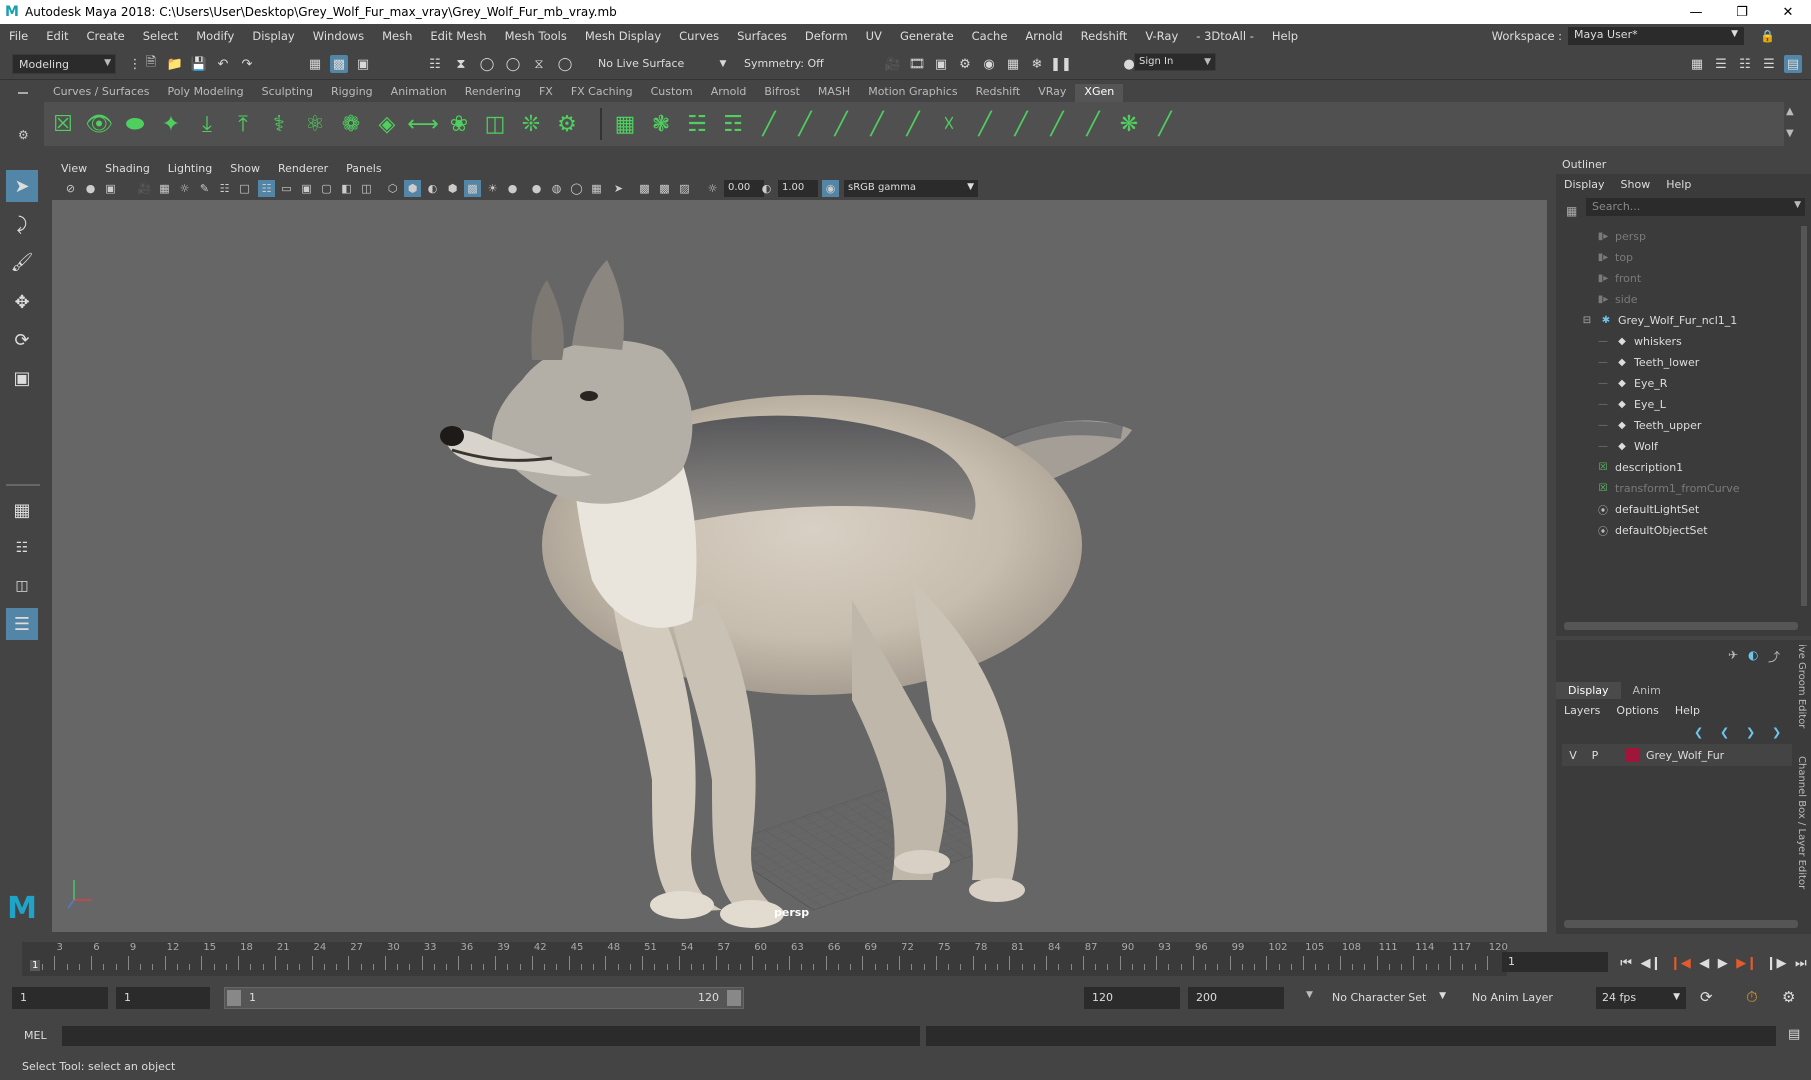 The width and height of the screenshot is (1811, 1080). What do you see at coordinates (1132, 998) in the screenshot?
I see `playback-end-field: 120` at bounding box center [1132, 998].